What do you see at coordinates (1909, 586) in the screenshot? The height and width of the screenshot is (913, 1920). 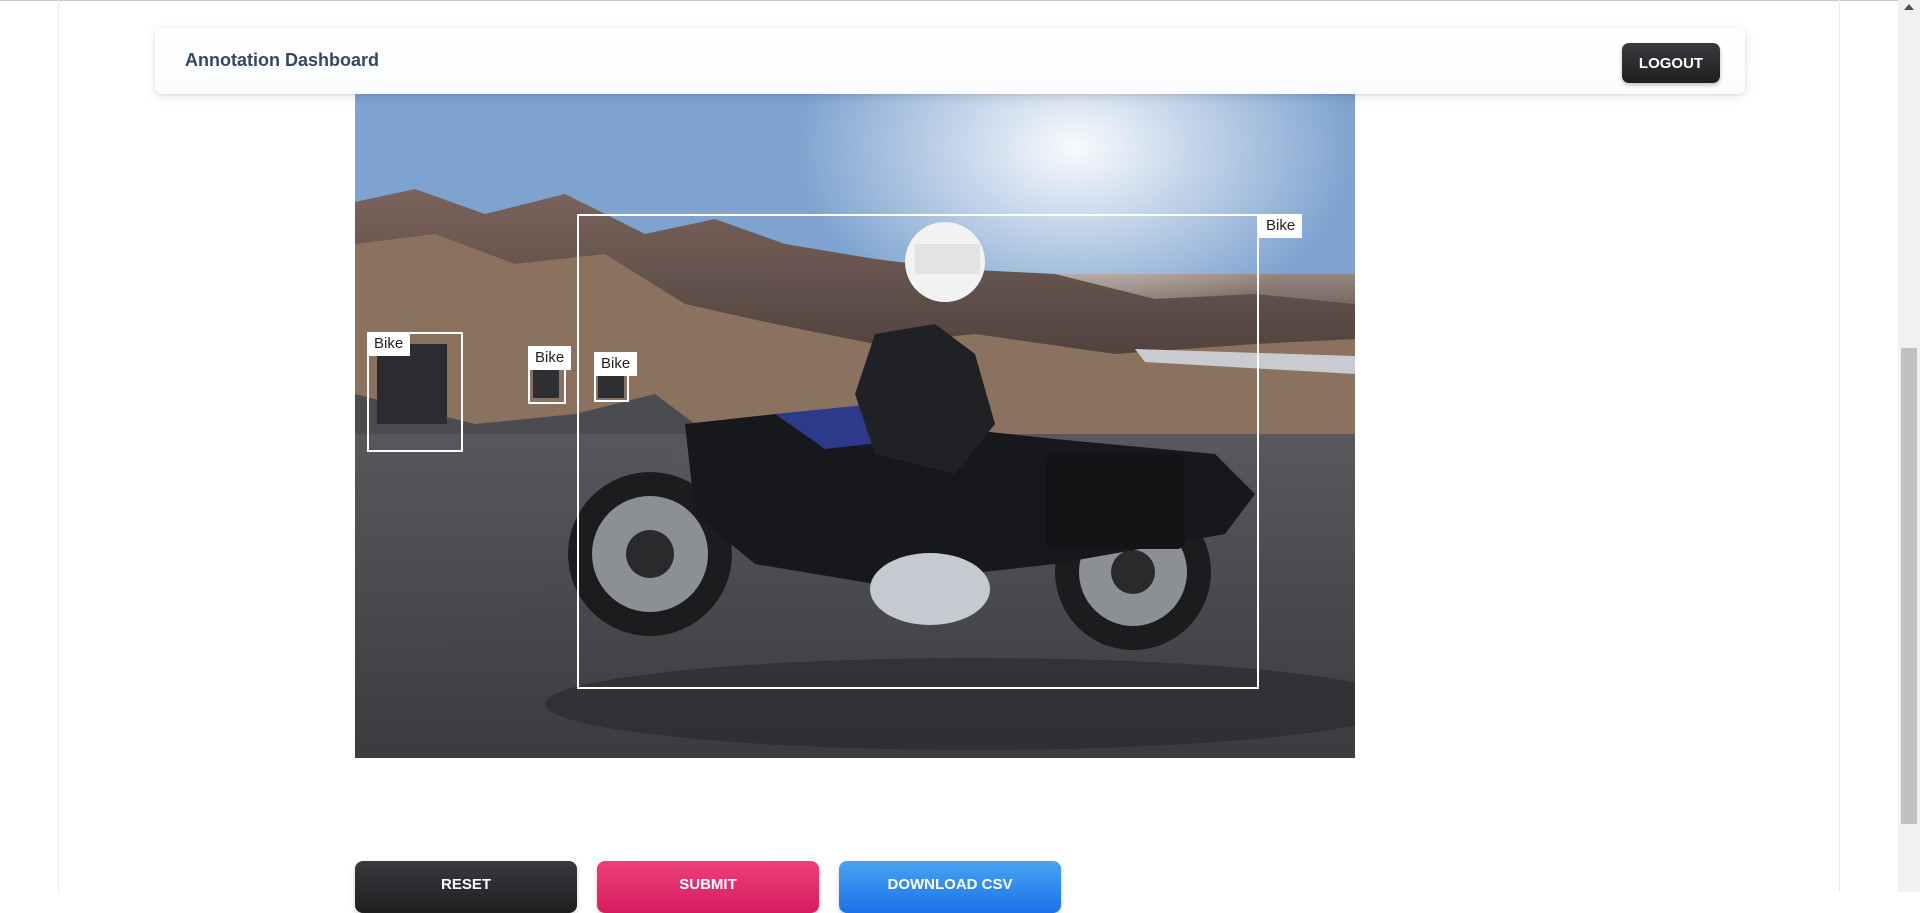 I see `scrollbar-thumb` at bounding box center [1909, 586].